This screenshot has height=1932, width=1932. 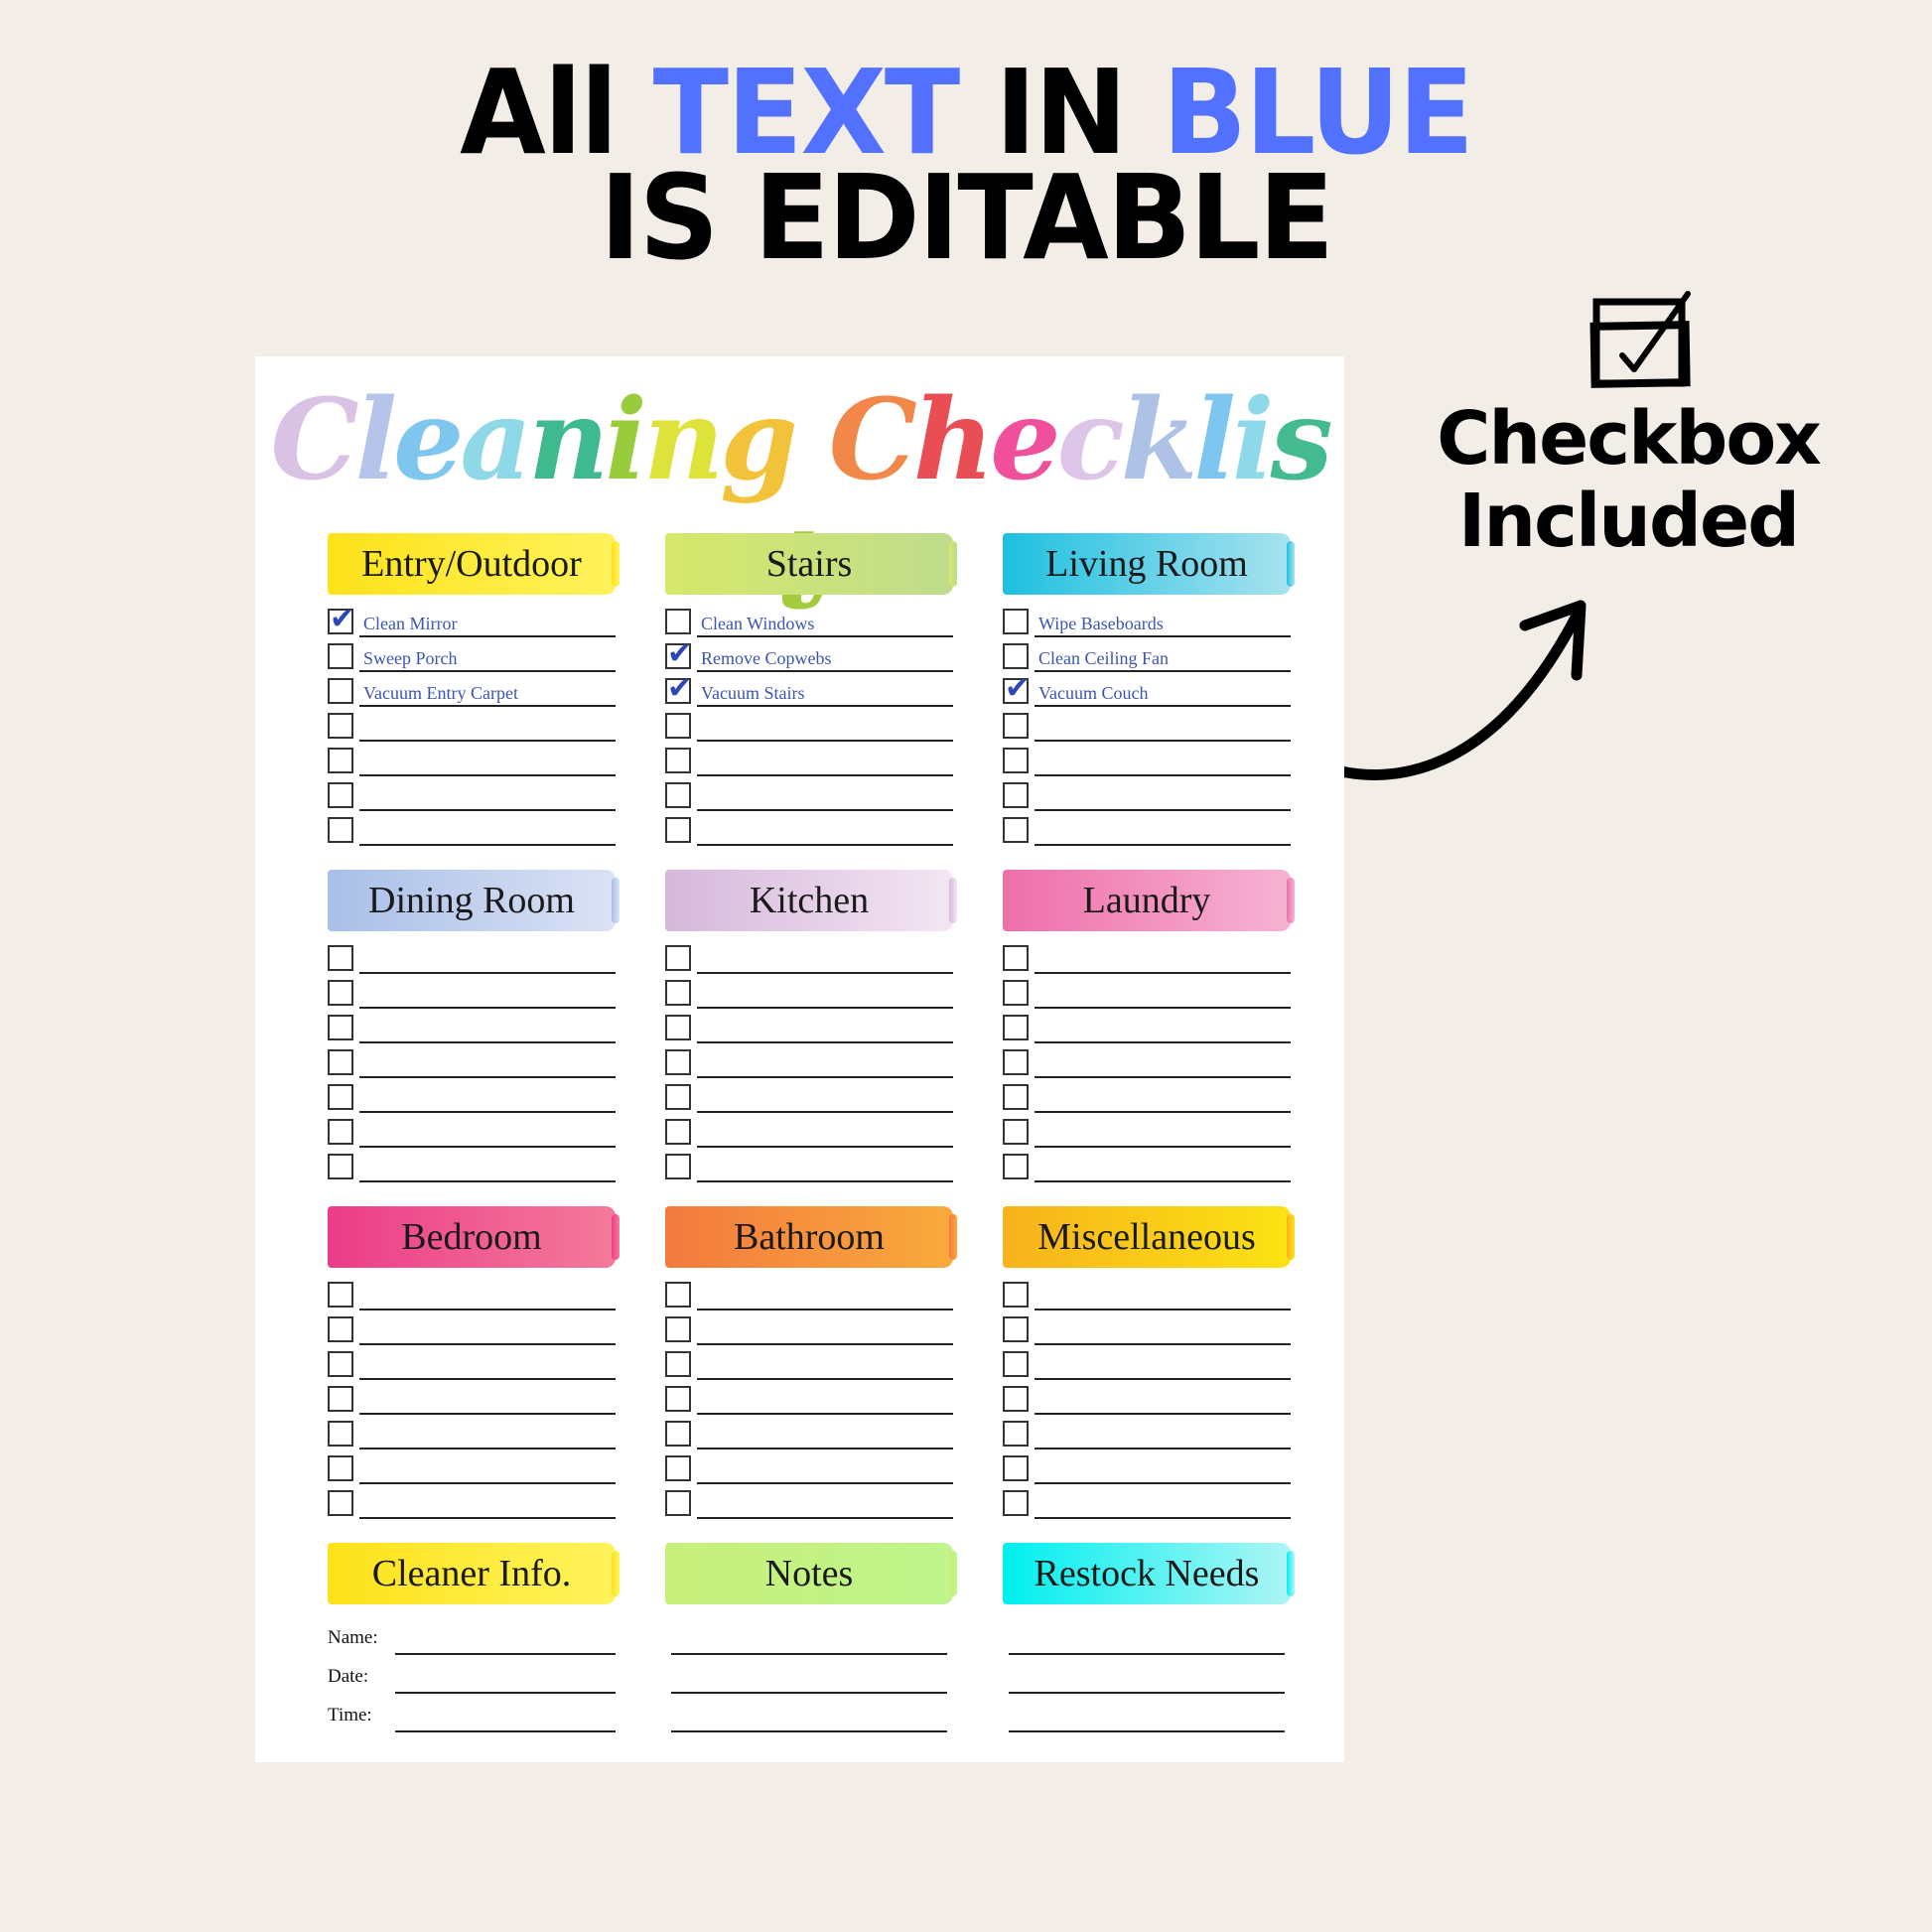 I want to click on task-text-field: Vacuum Entry Carpet, so click(x=488, y=693).